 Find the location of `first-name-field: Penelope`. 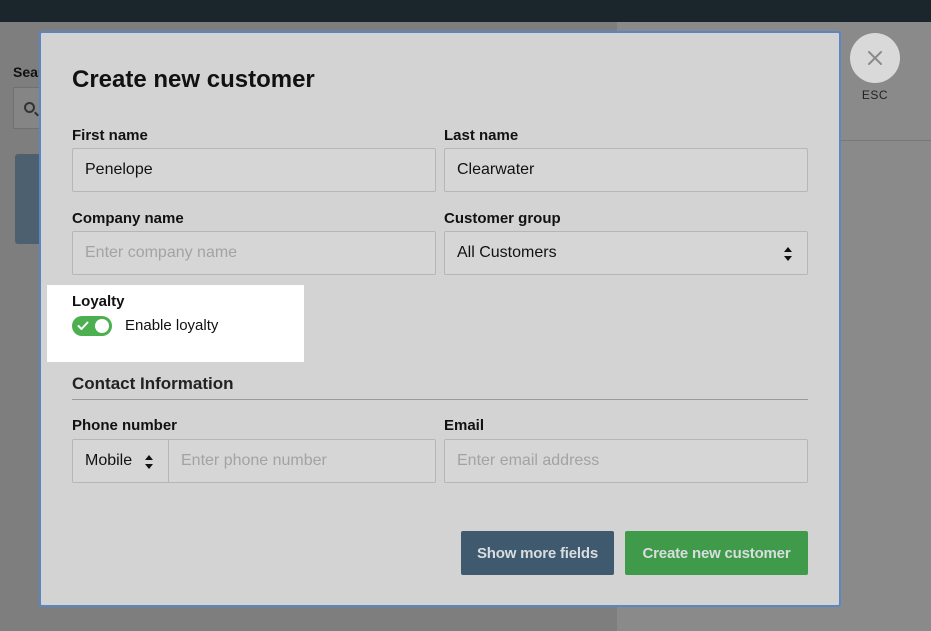

first-name-field: Penelope is located at coordinates (254, 170).